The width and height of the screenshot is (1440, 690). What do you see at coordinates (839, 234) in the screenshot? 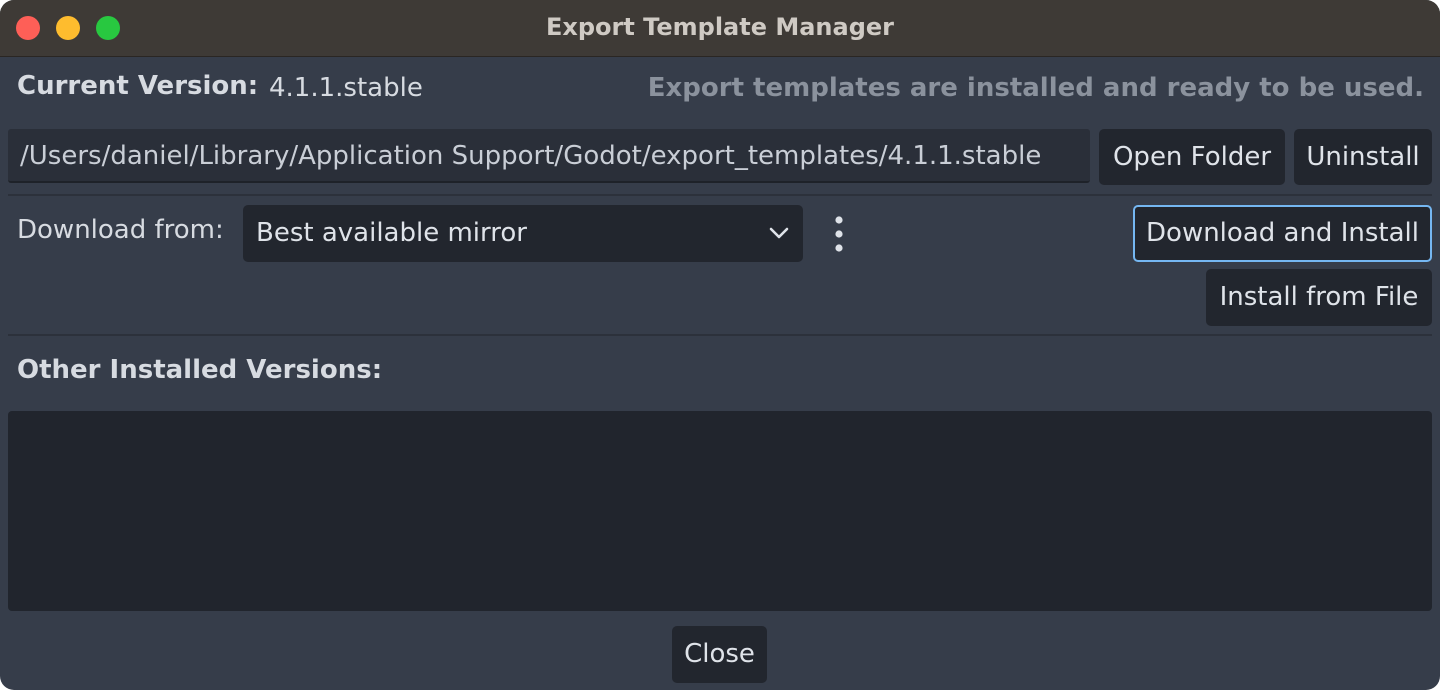
I see `vertical-ellipsis-icon` at bounding box center [839, 234].